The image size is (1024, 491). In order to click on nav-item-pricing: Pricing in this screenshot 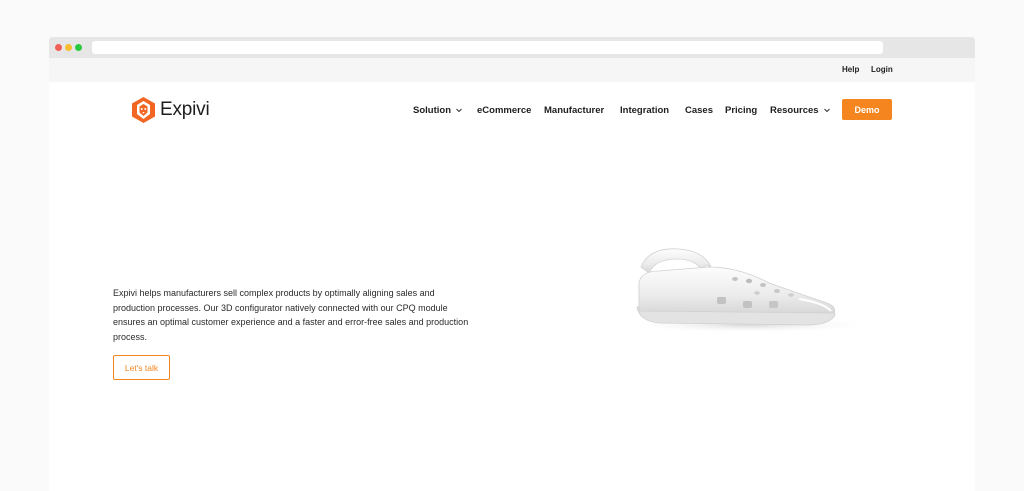, I will do `click(741, 110)`.